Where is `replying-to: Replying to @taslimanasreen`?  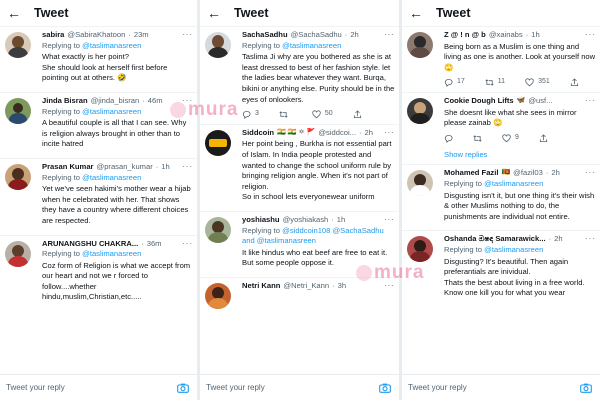 replying-to: Replying to @taslimanasreen is located at coordinates (494, 249).